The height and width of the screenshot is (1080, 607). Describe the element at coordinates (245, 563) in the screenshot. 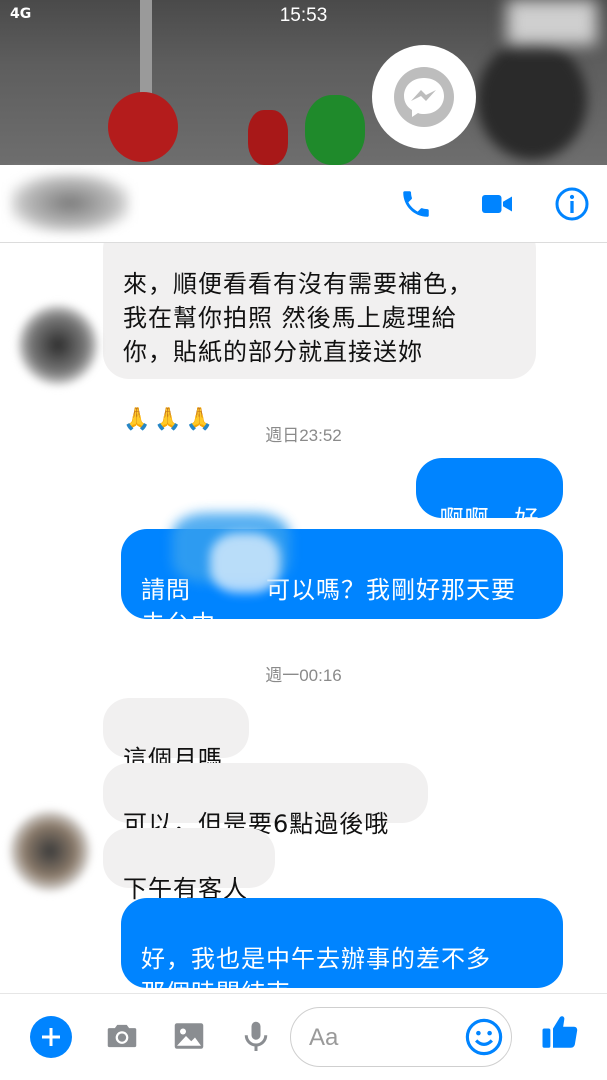

I see `redaction-scribble` at that location.